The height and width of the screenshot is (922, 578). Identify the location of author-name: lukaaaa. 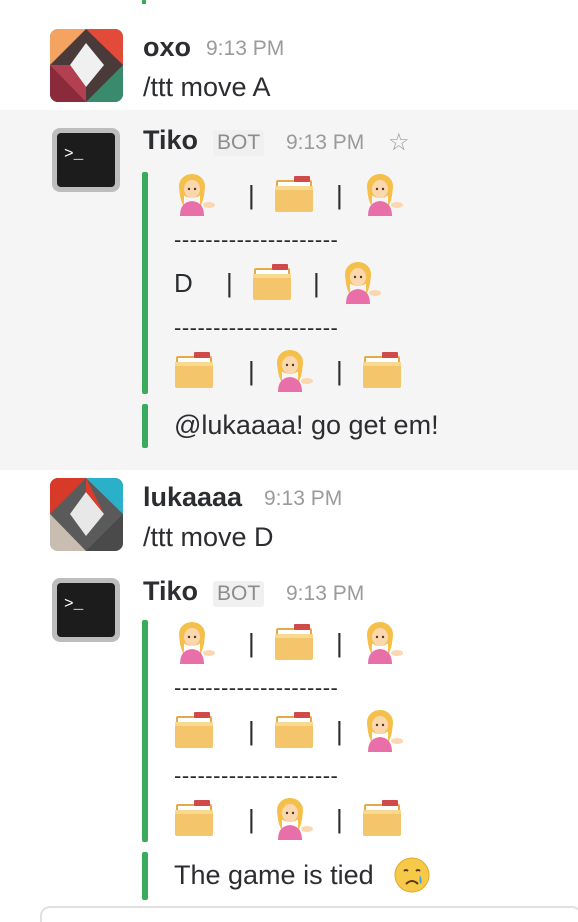
(192, 497).